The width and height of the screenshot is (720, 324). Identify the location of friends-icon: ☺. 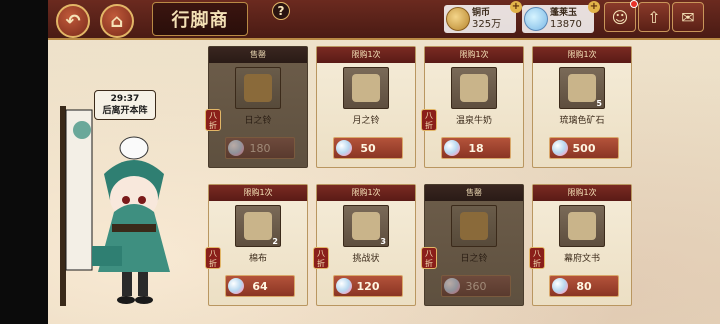
(620, 17).